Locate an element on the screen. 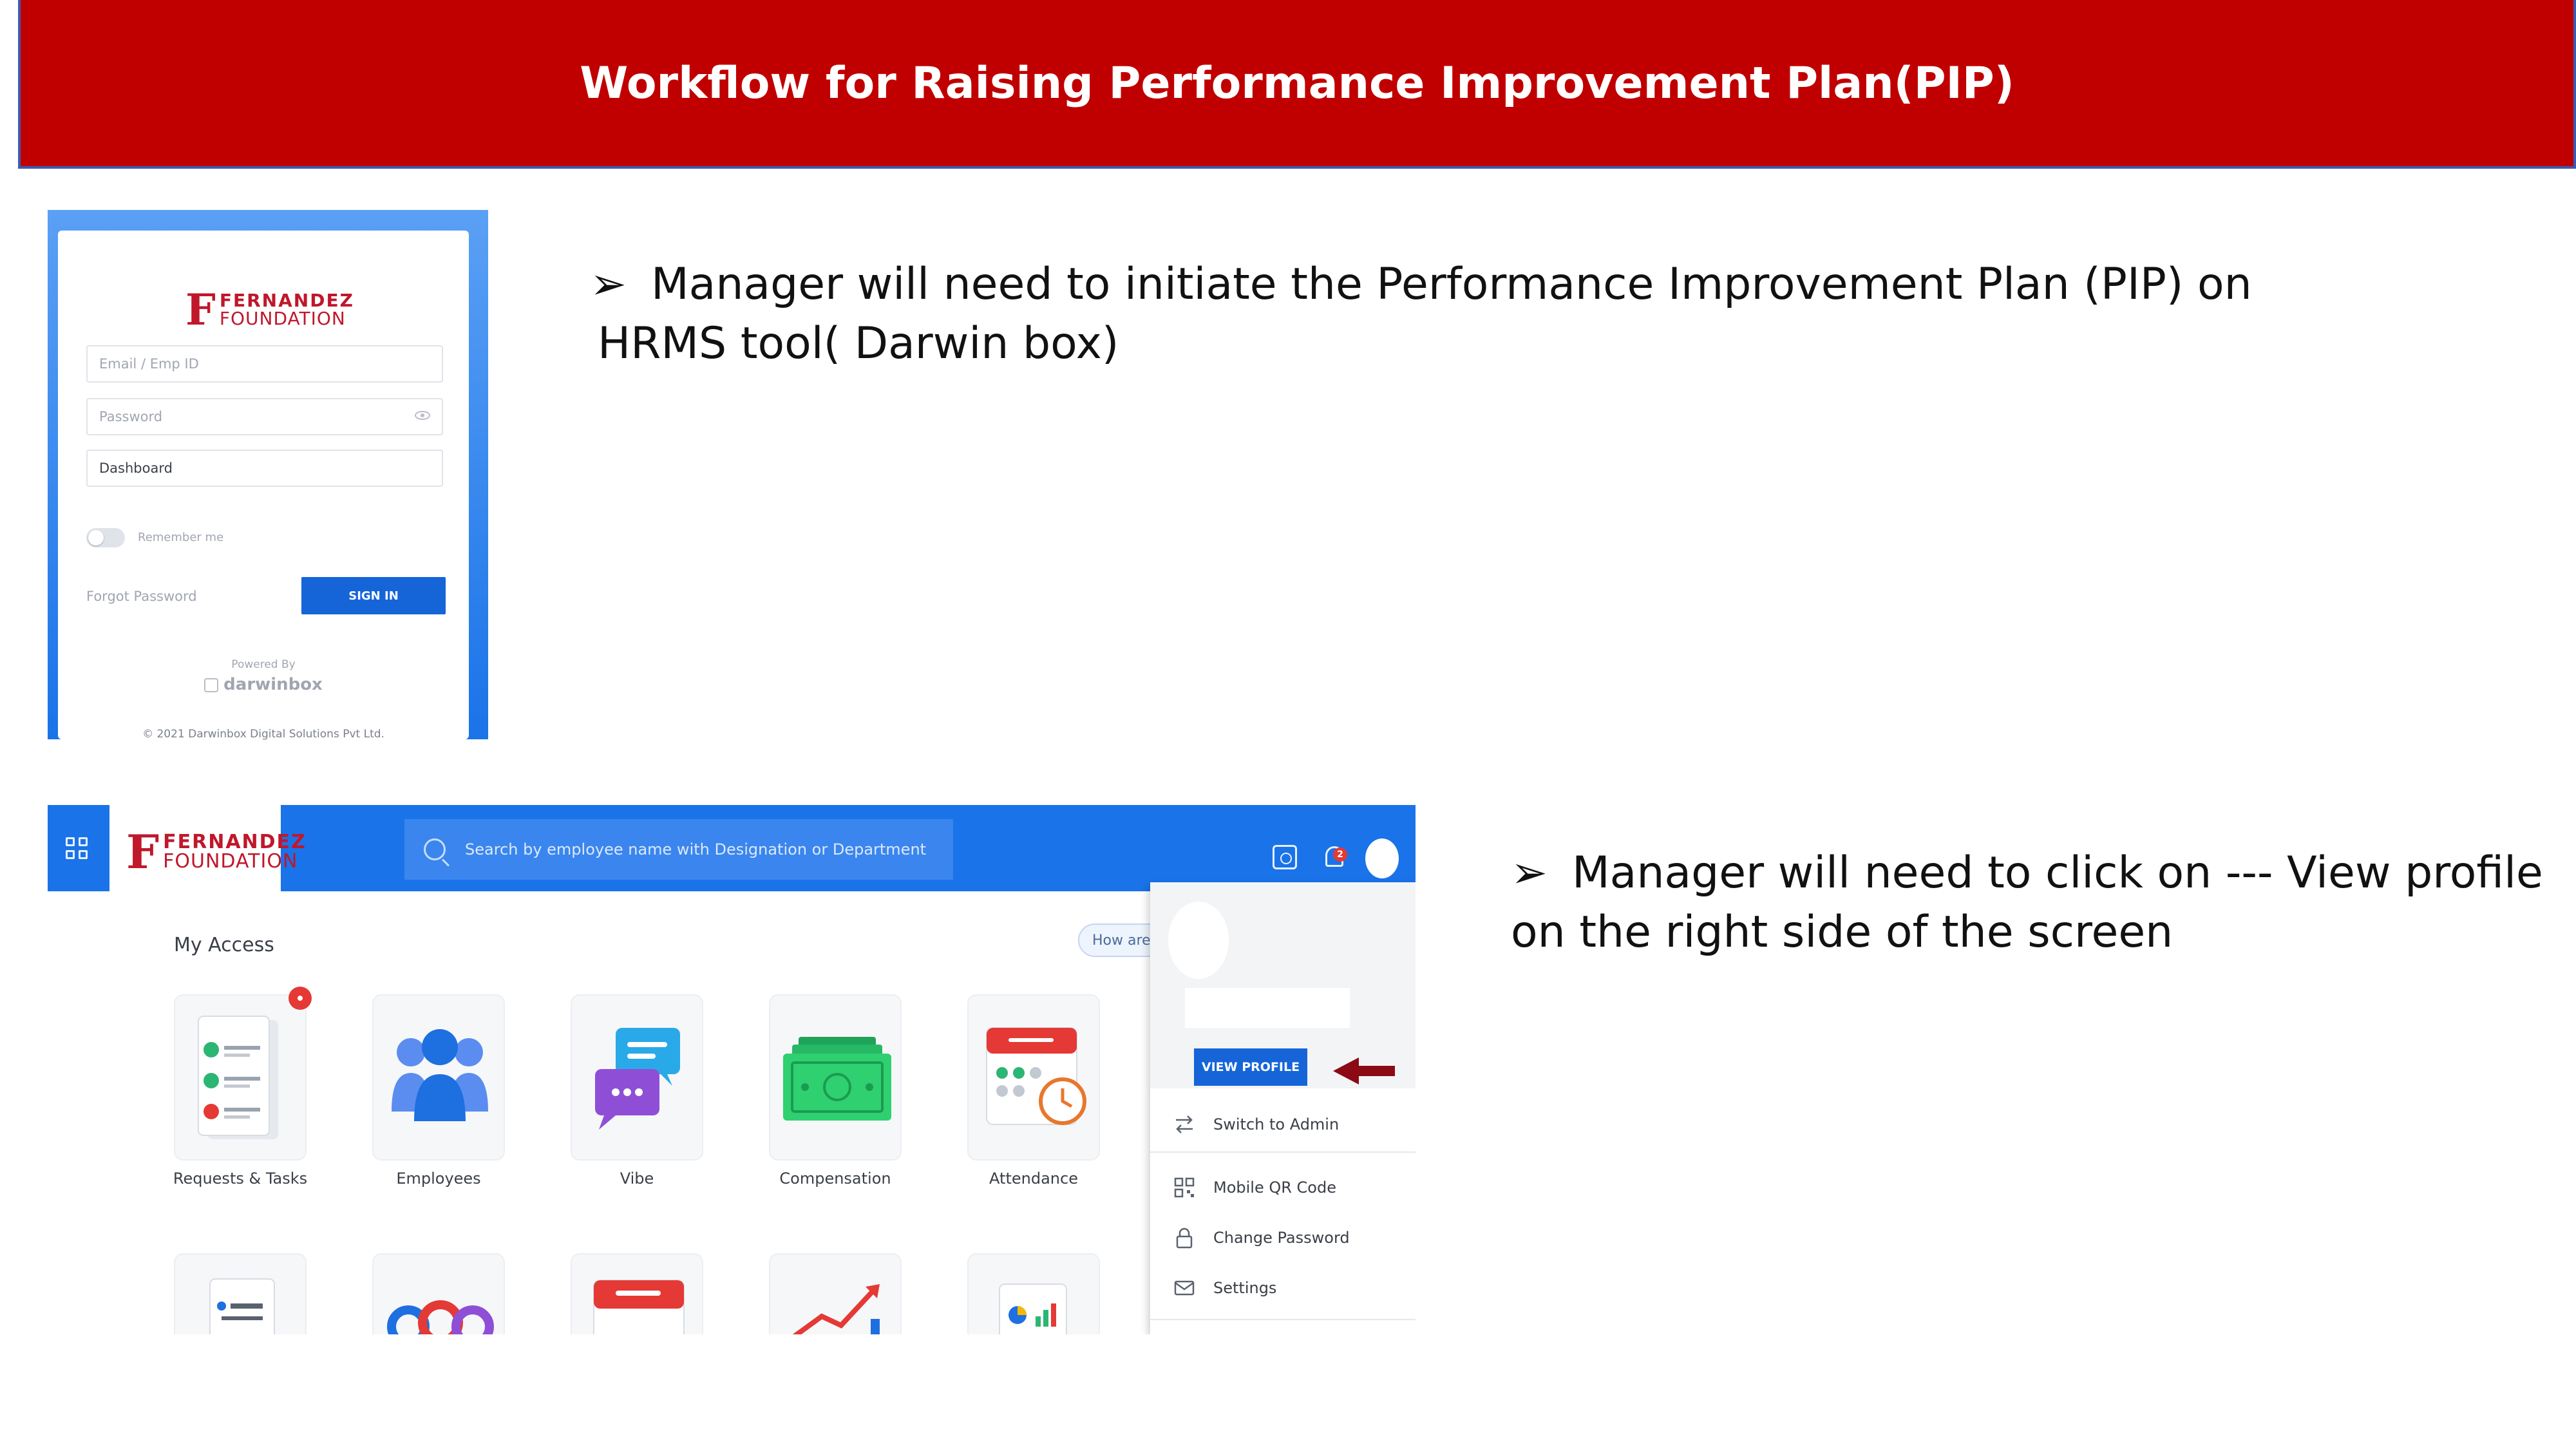 The height and width of the screenshot is (1449, 2576). tile-label: Employees is located at coordinates (438, 1179).